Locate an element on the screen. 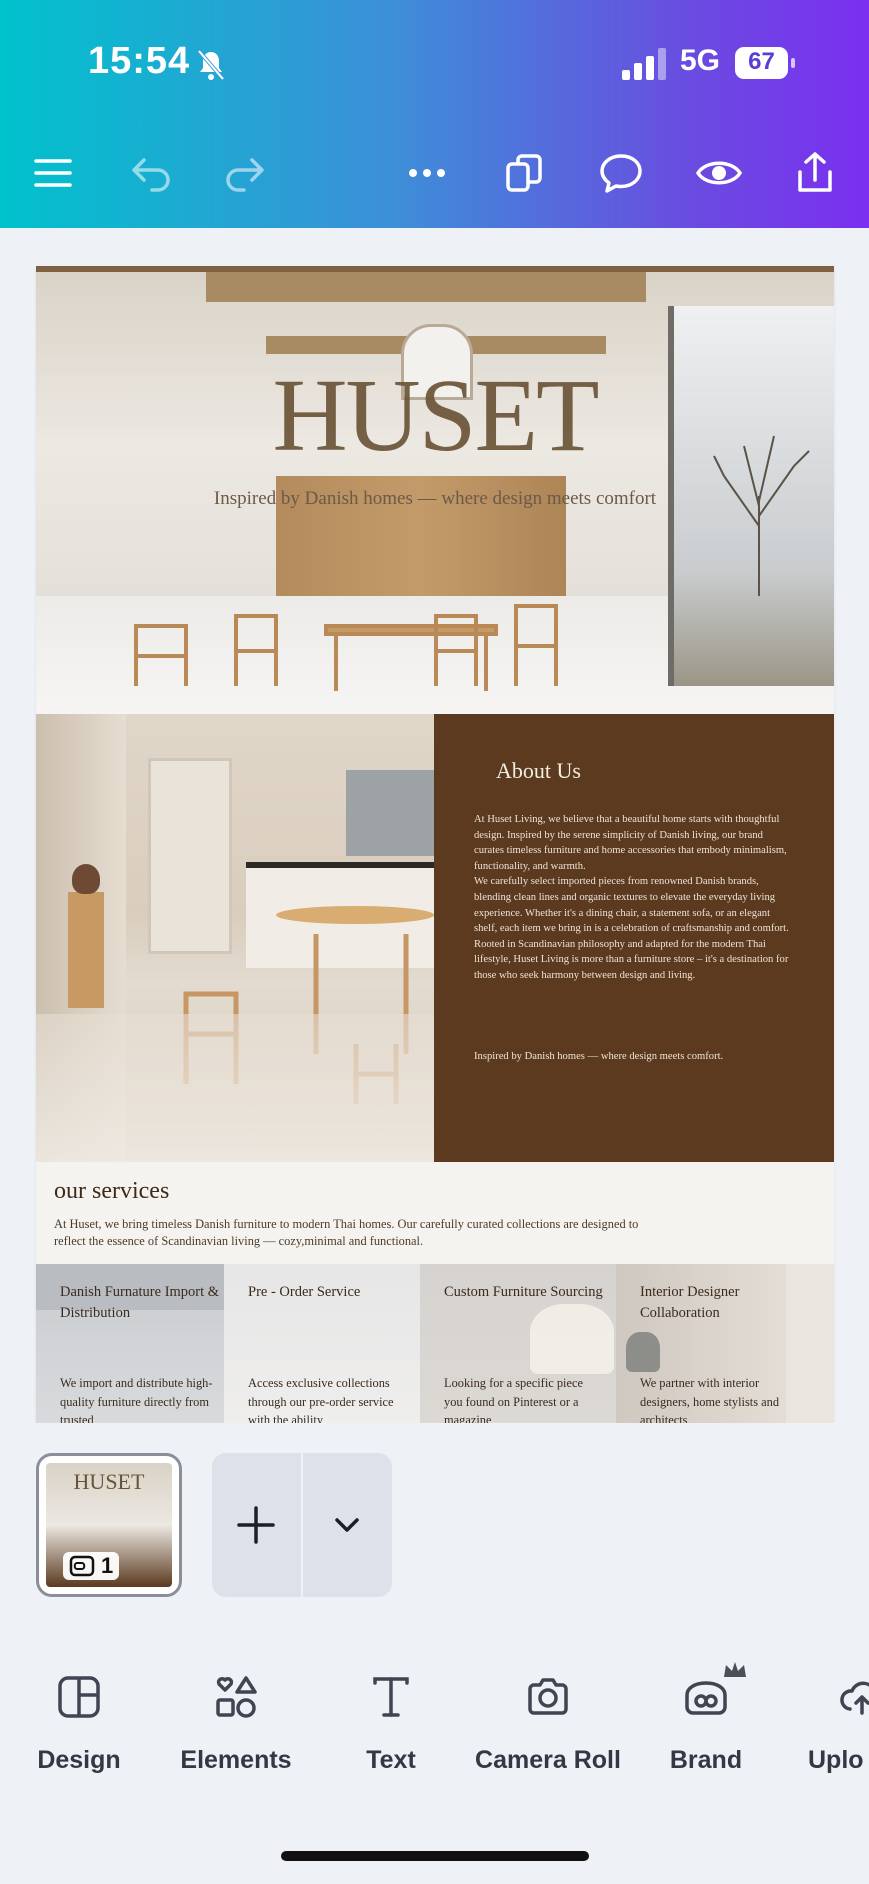 The height and width of the screenshot is (1884, 869). page-count-badge: 1 is located at coordinates (91, 1566).